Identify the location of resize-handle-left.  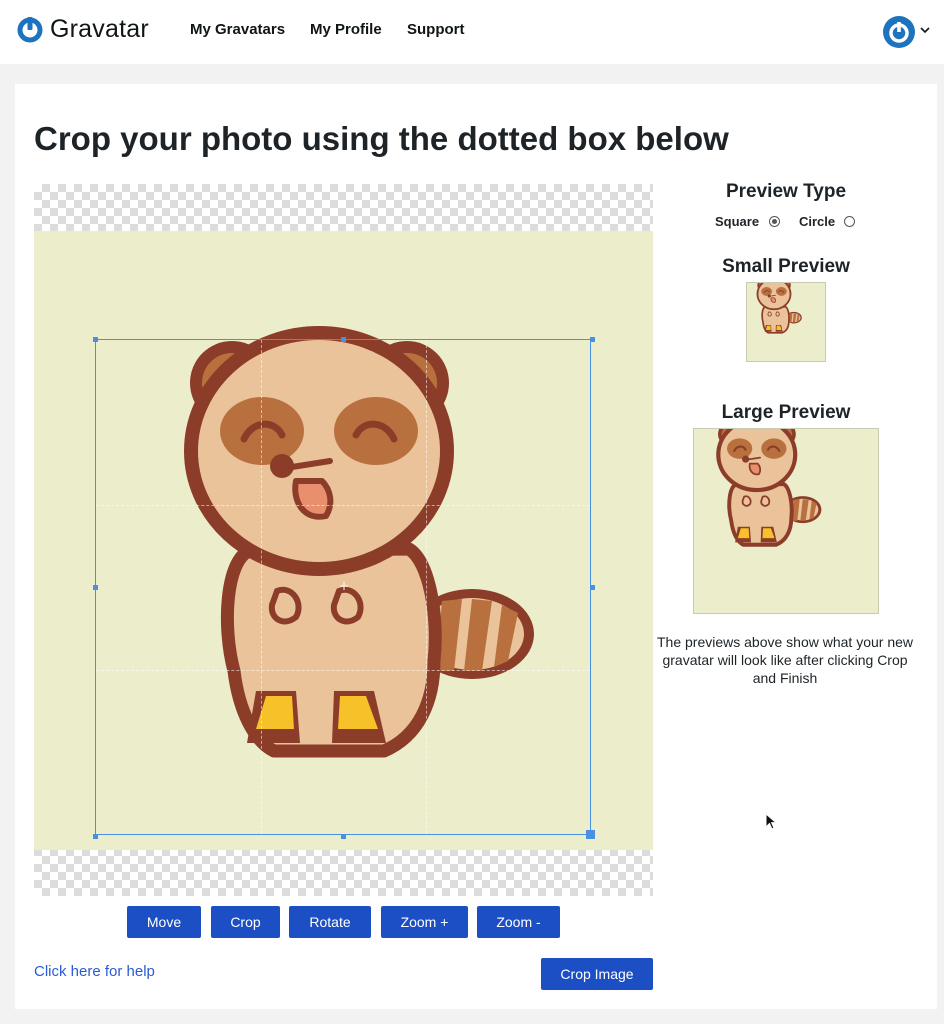
(95, 587).